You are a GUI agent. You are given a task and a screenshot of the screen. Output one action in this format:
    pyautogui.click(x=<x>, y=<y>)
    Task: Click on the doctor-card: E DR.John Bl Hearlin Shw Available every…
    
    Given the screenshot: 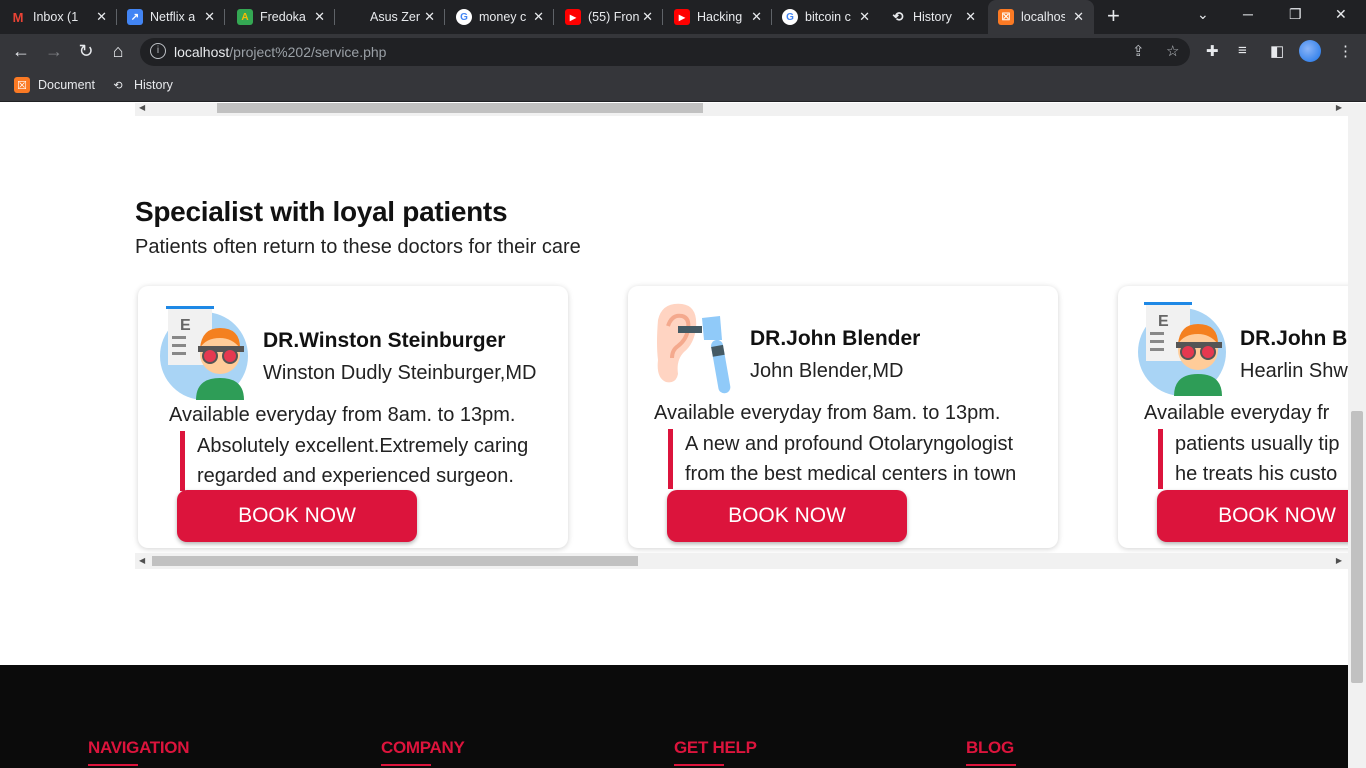 What is the action you would take?
    pyautogui.click(x=1233, y=417)
    